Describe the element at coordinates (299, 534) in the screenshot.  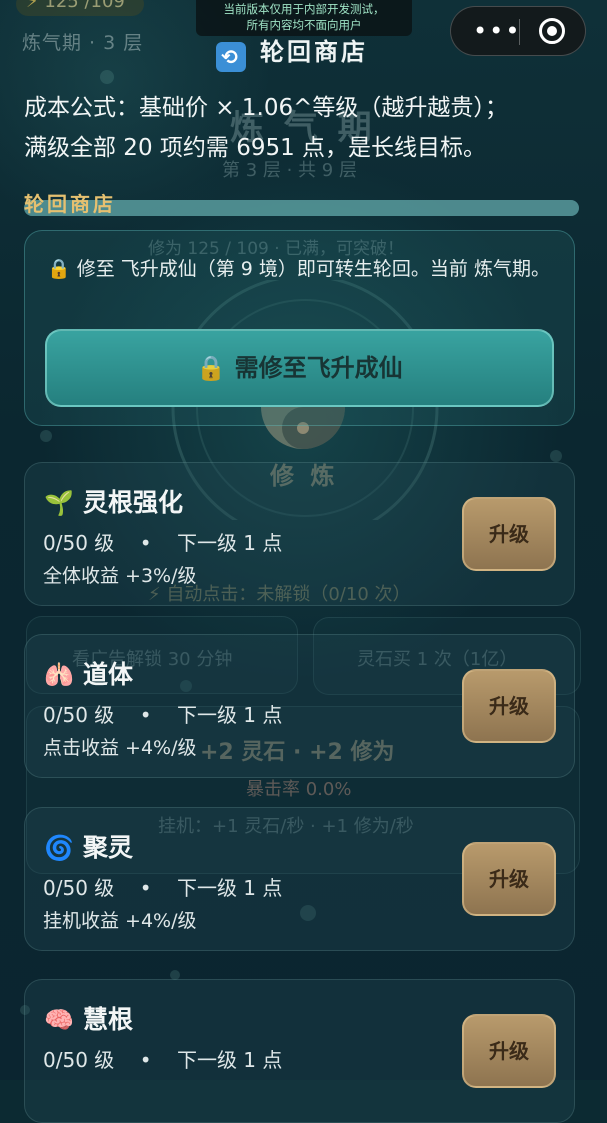
I see `shop-item: 🌱 灵根强化 0/50 级 • 下一级 1 点 全体收益 +3%/级 升级` at that location.